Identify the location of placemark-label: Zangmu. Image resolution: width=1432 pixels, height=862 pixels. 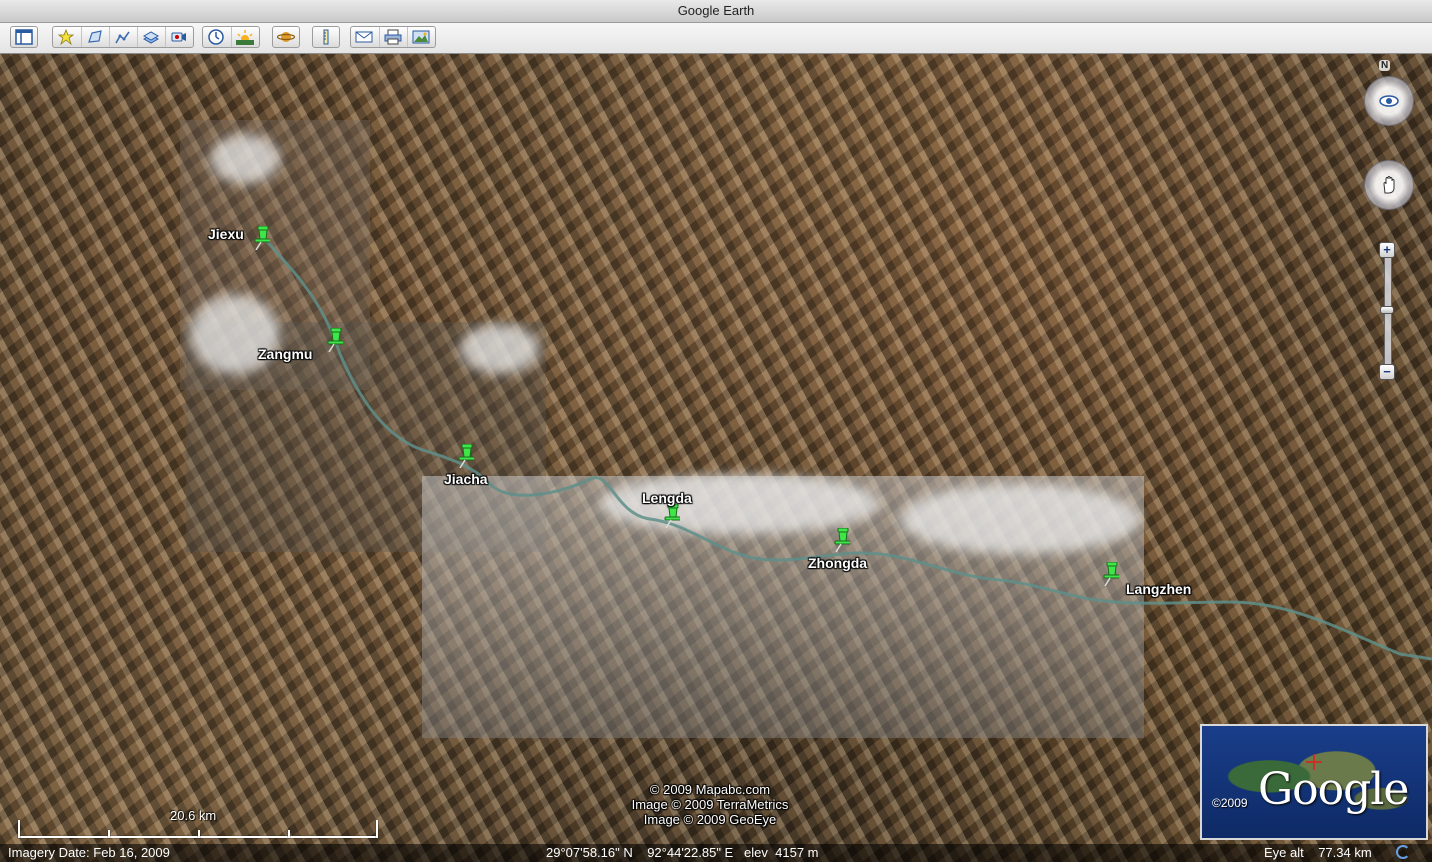
(285, 354).